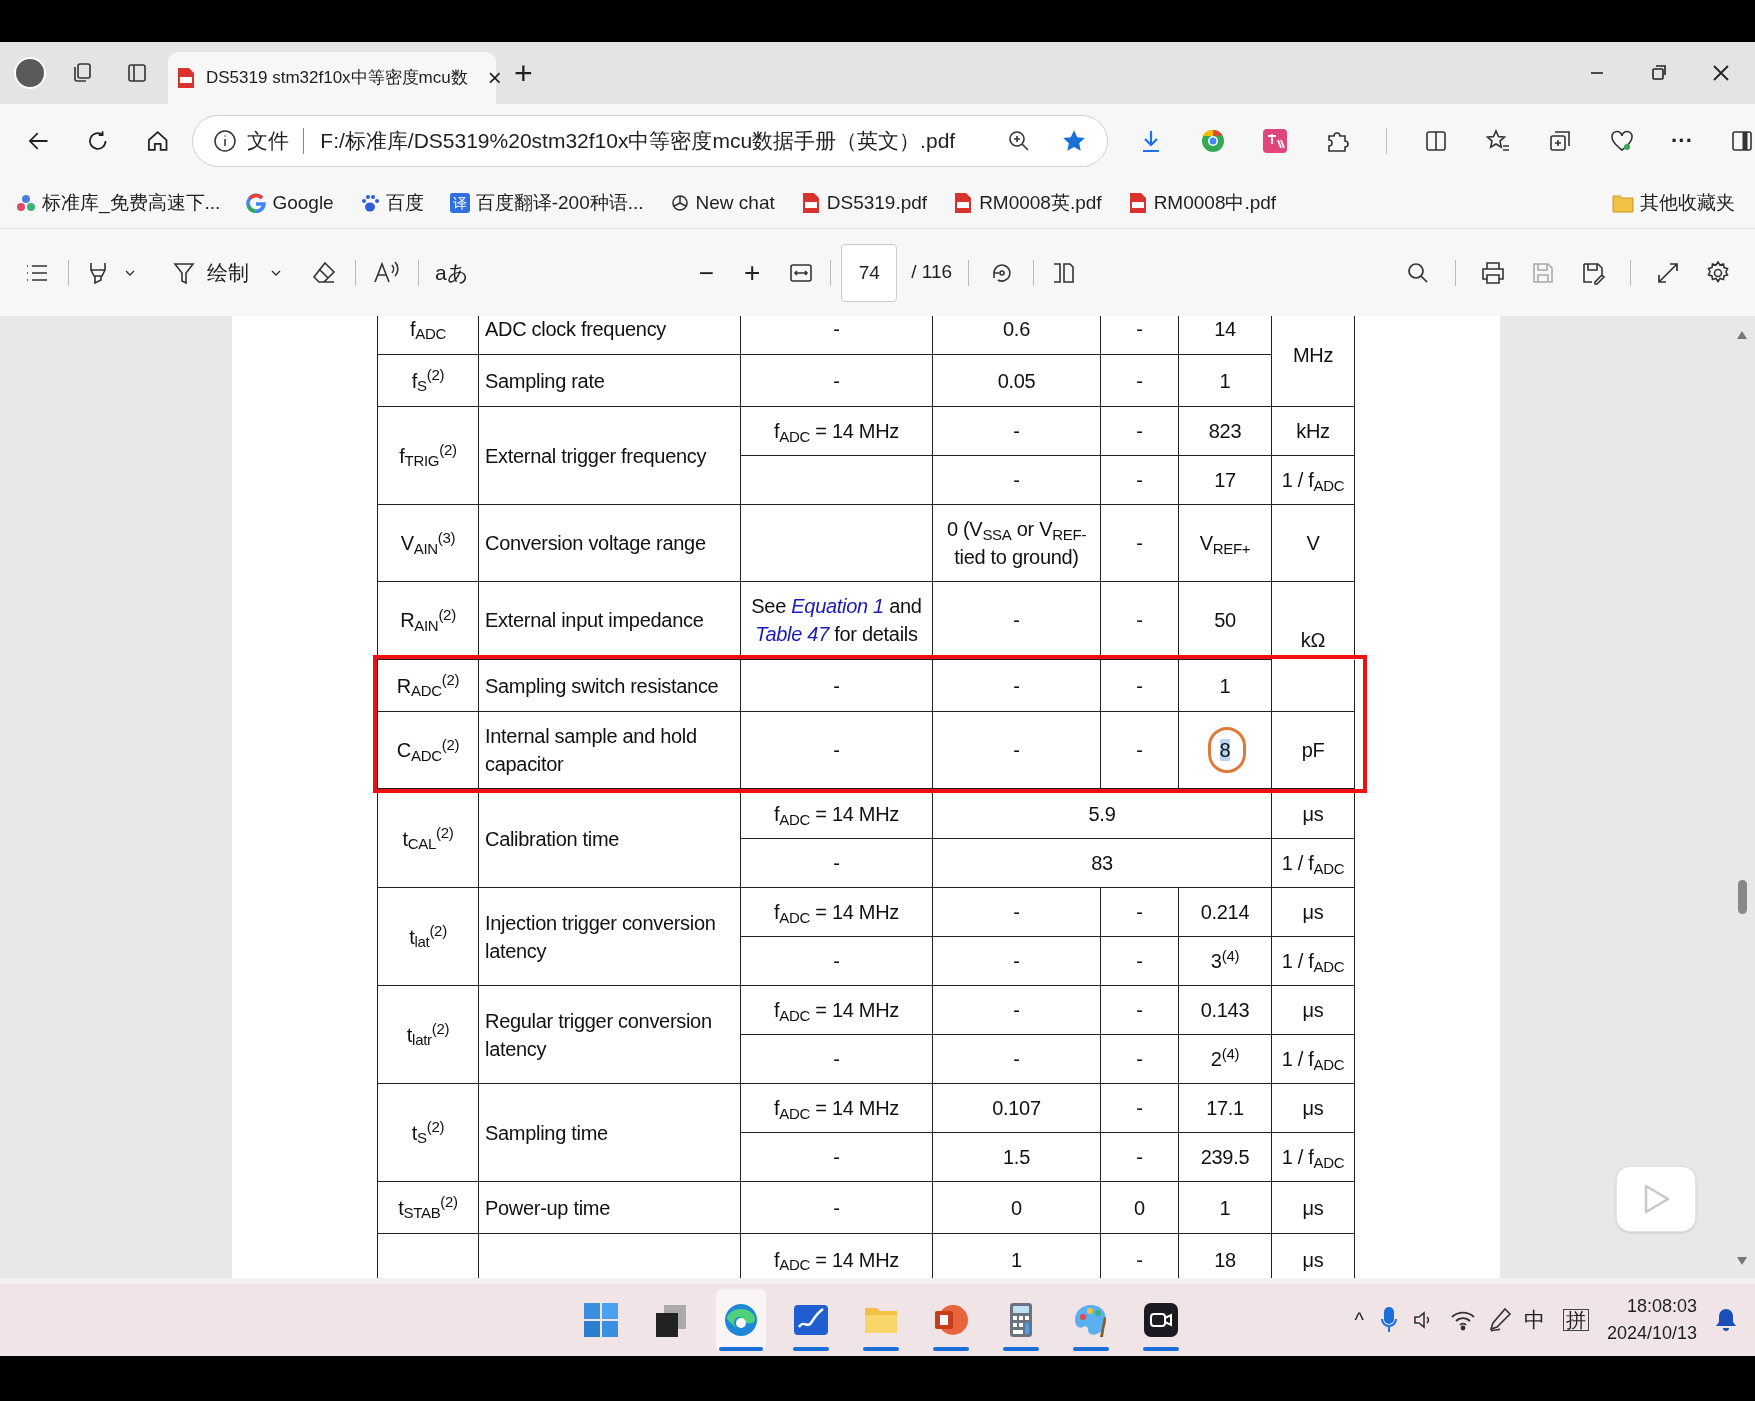 The width and height of the screenshot is (1755, 1401). What do you see at coordinates (609, 1207) in the screenshot?
I see `table-cell: Power-up time` at bounding box center [609, 1207].